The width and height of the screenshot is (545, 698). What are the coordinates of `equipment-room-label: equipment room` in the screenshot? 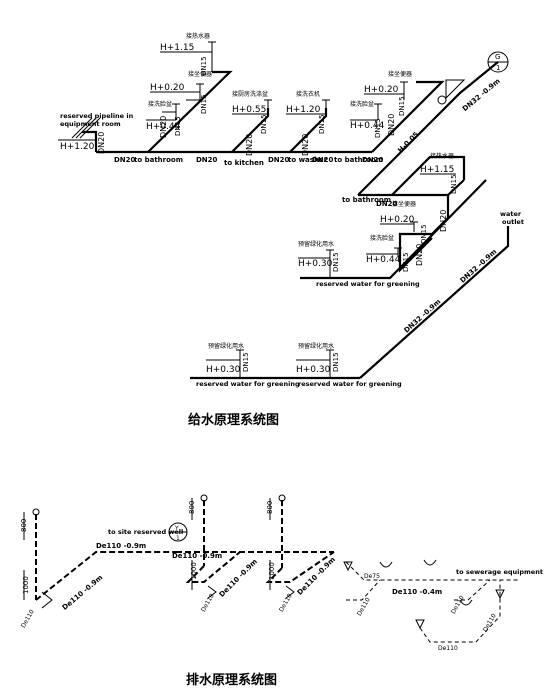 It's located at (90, 124).